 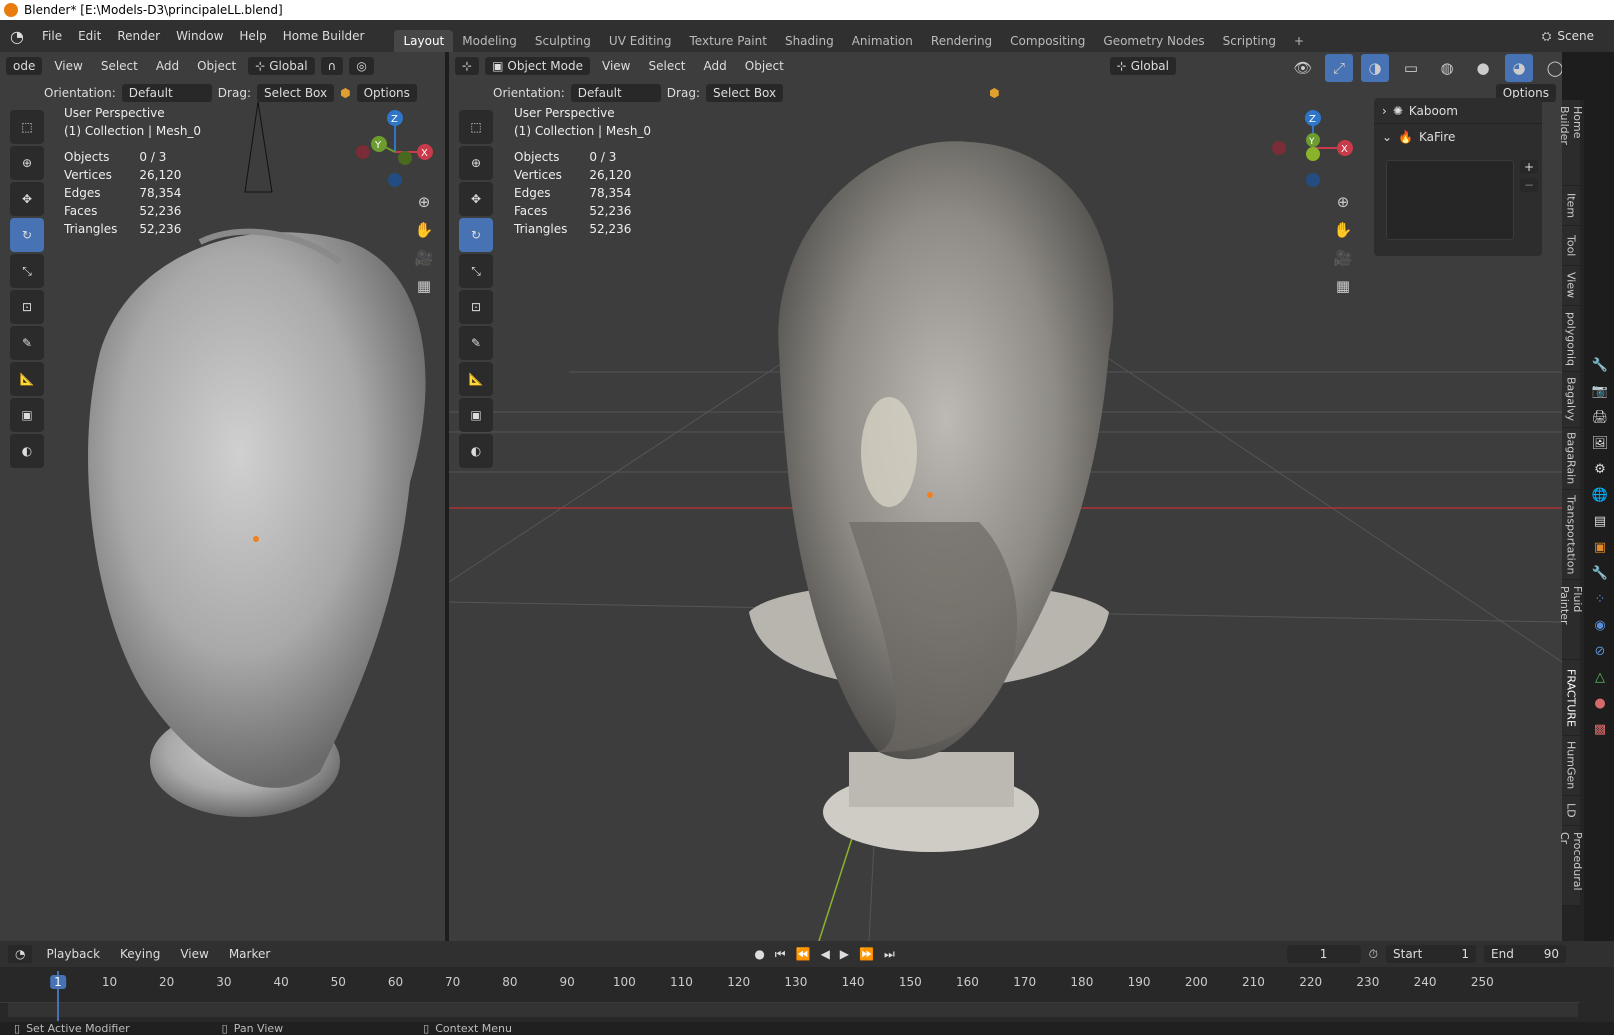 I want to click on ortho-grid-icon: ▦, so click(x=1343, y=286).